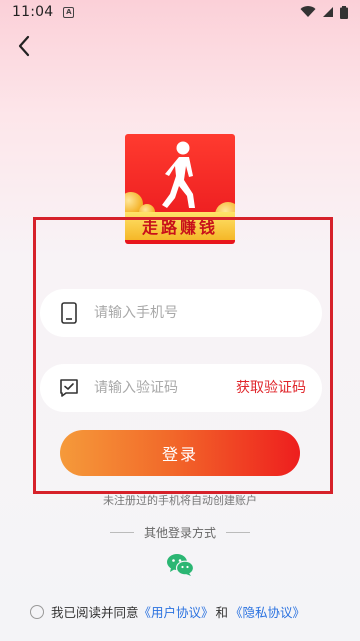  Describe the element at coordinates (180, 12) in the screenshot. I see `status-bar: 11:04 A` at that location.